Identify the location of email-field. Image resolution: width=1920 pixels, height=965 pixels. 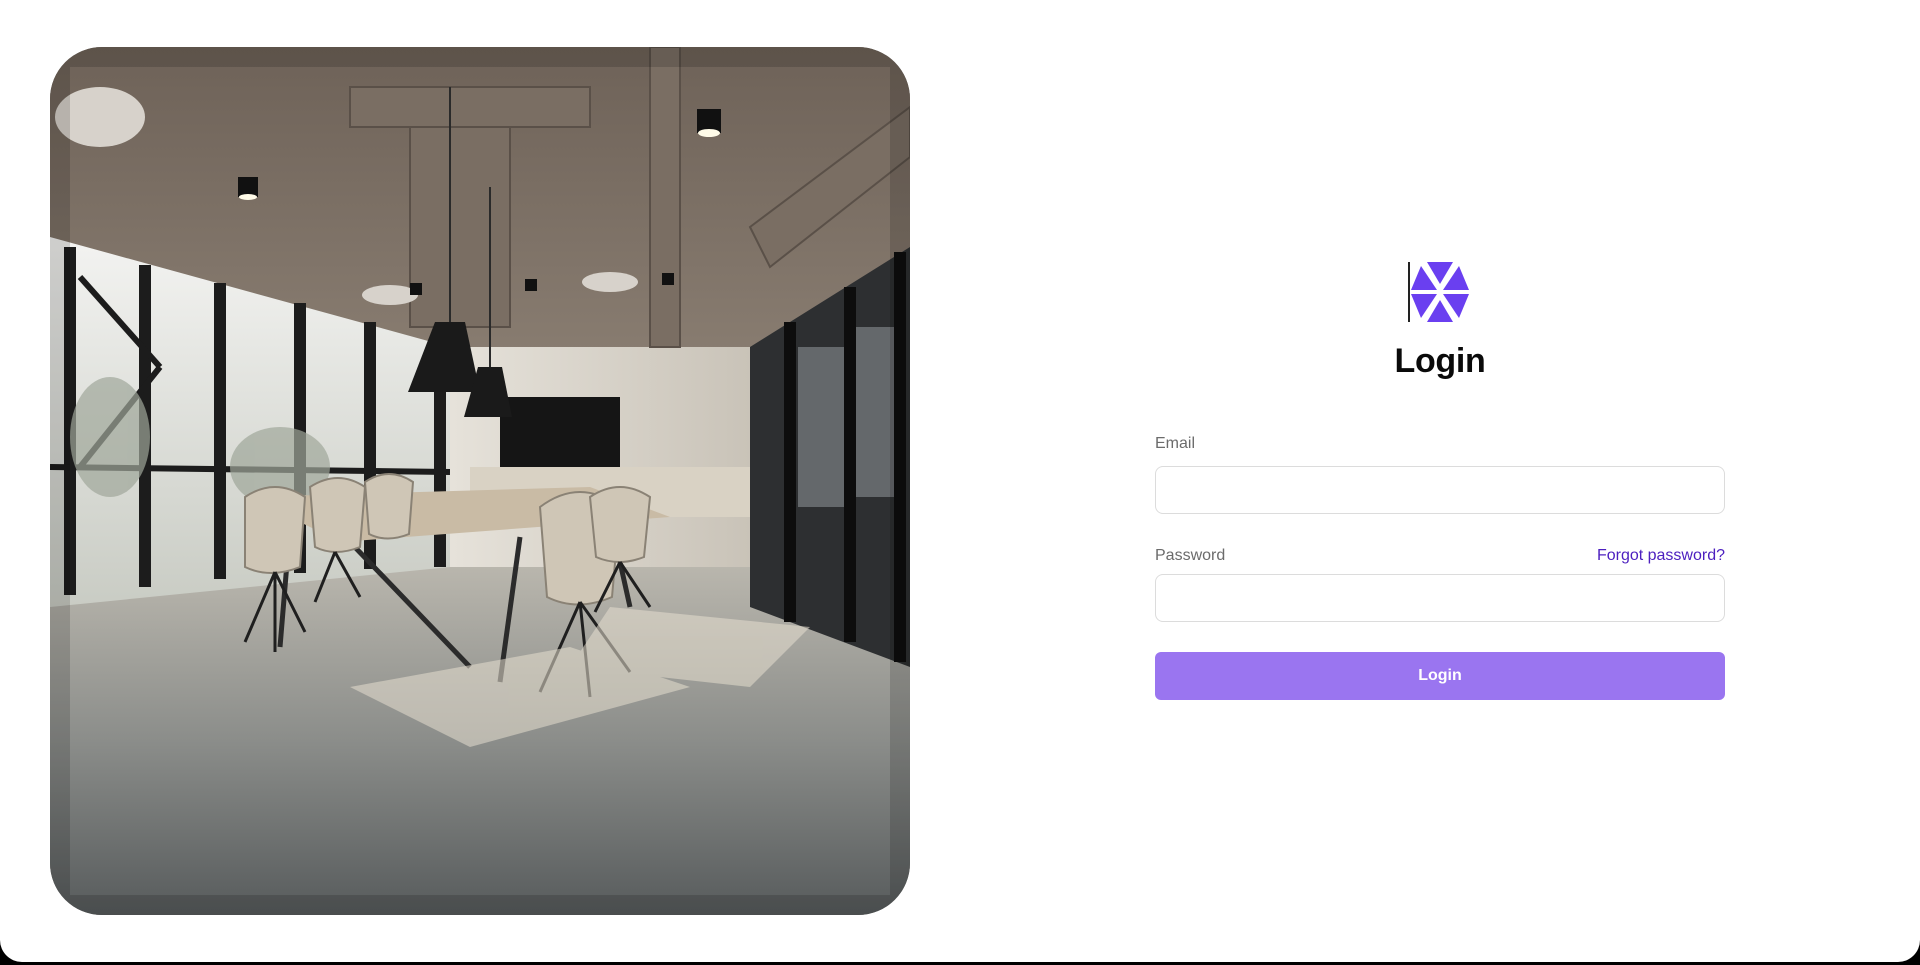
(1440, 490).